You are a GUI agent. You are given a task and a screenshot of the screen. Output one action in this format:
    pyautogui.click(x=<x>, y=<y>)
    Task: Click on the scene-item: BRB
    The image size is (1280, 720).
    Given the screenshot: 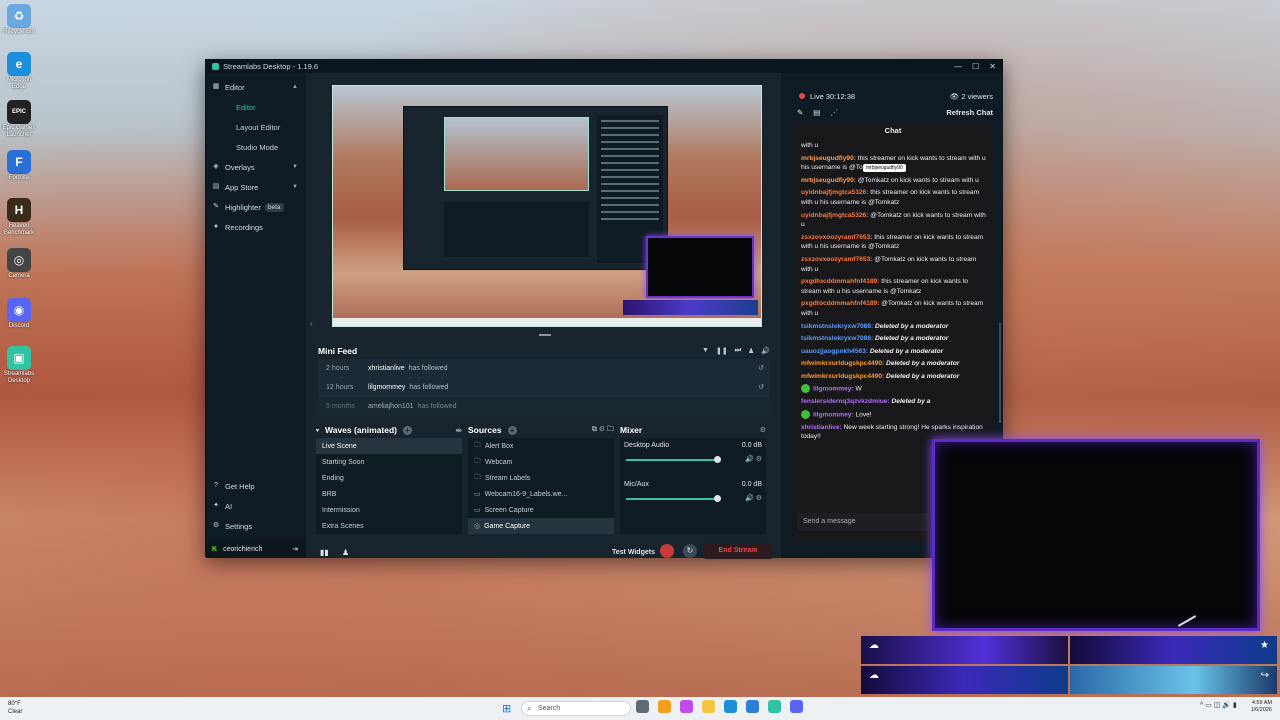 What is the action you would take?
    pyautogui.click(x=389, y=494)
    